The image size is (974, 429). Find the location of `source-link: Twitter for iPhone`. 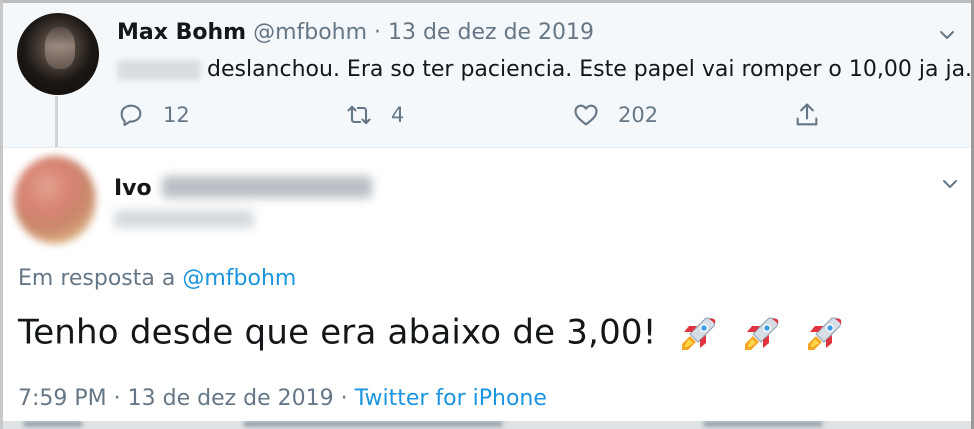

source-link: Twitter for iPhone is located at coordinates (451, 398).